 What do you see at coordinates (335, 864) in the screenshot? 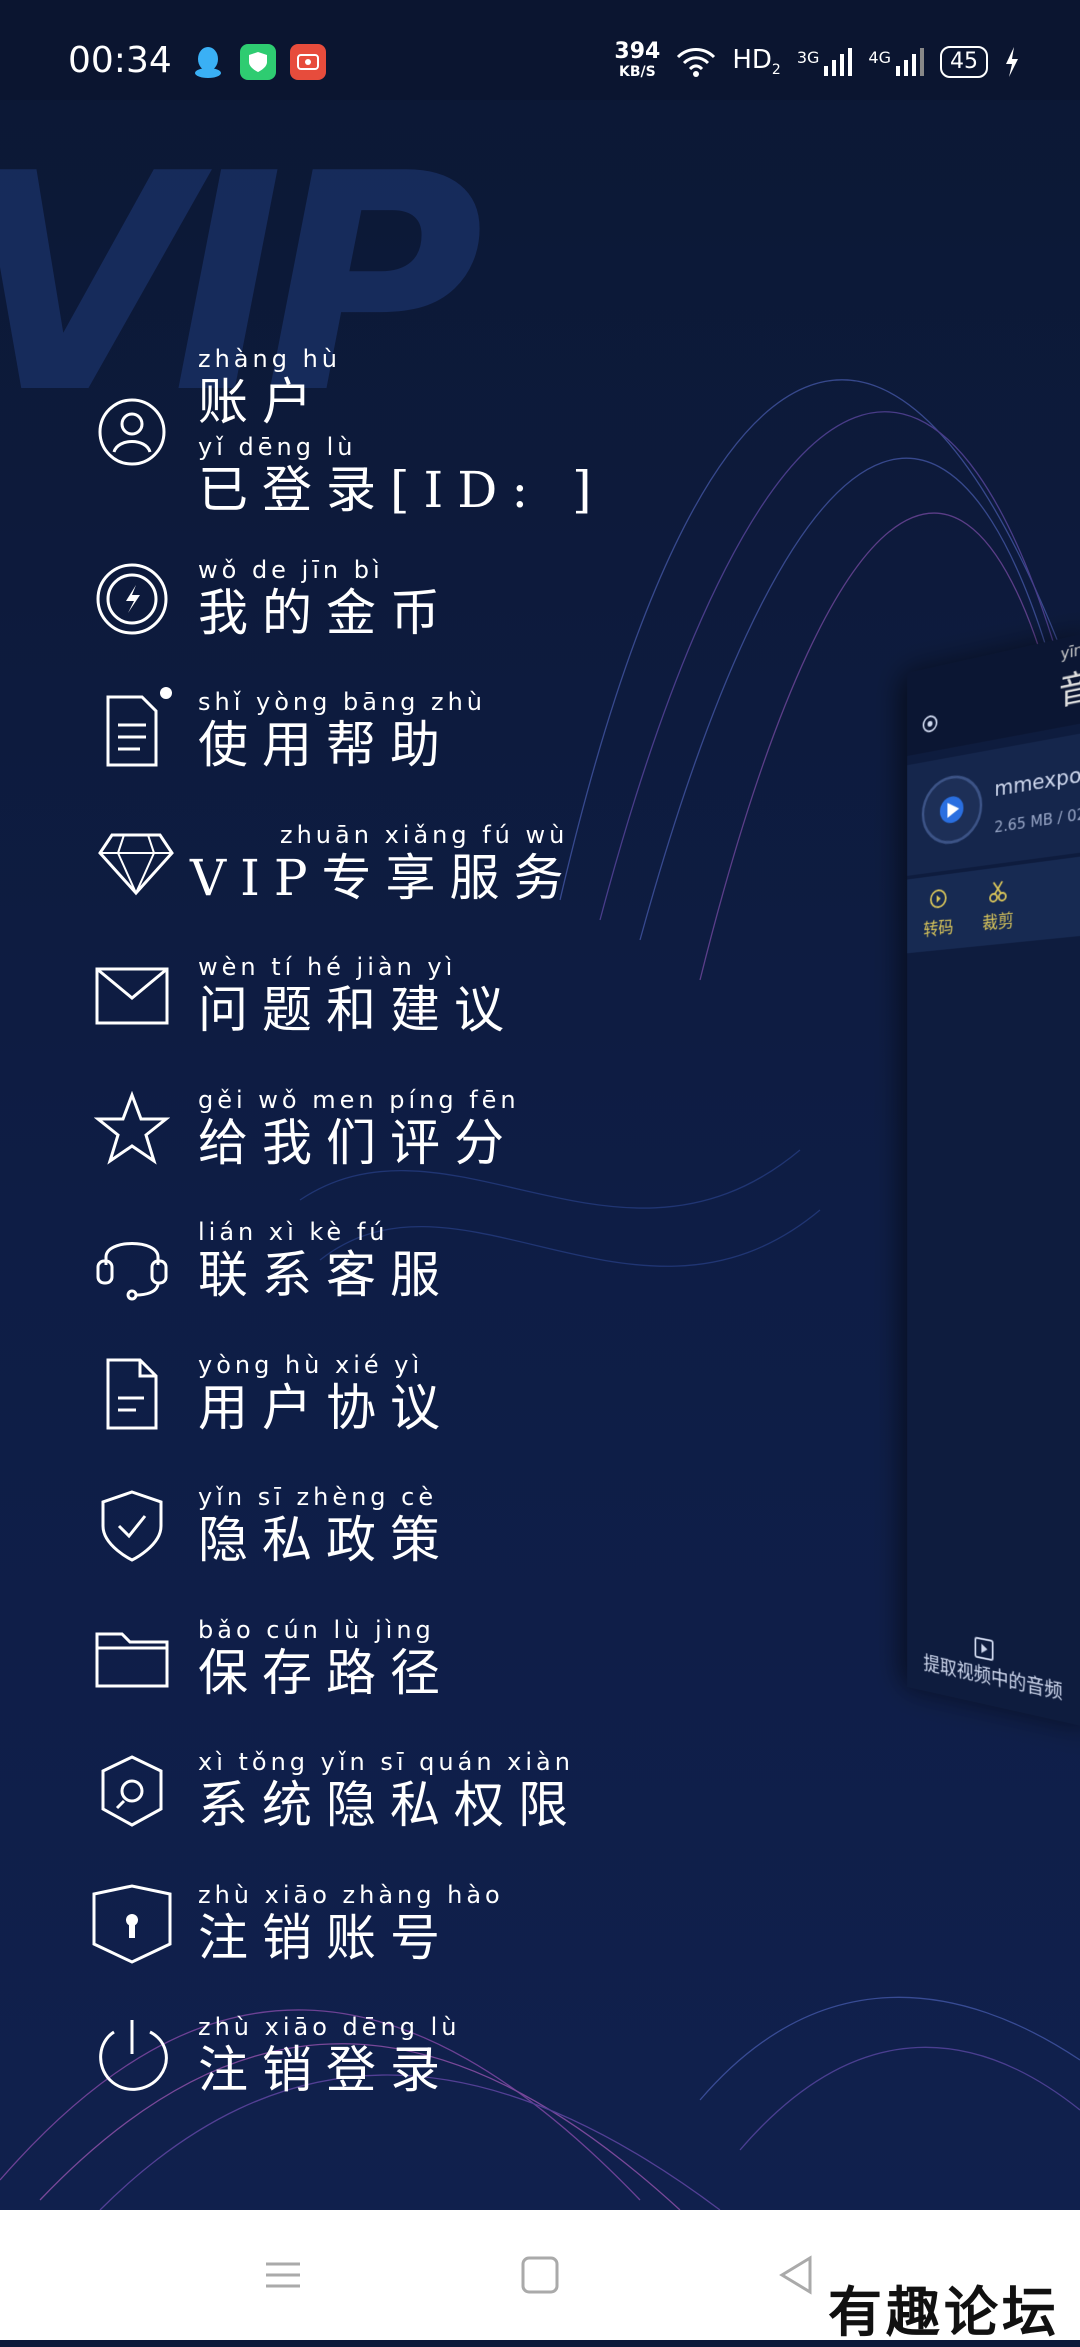
I see `menu-item-vip: zhuān xiǎng fú wù VIP专享服务` at bounding box center [335, 864].